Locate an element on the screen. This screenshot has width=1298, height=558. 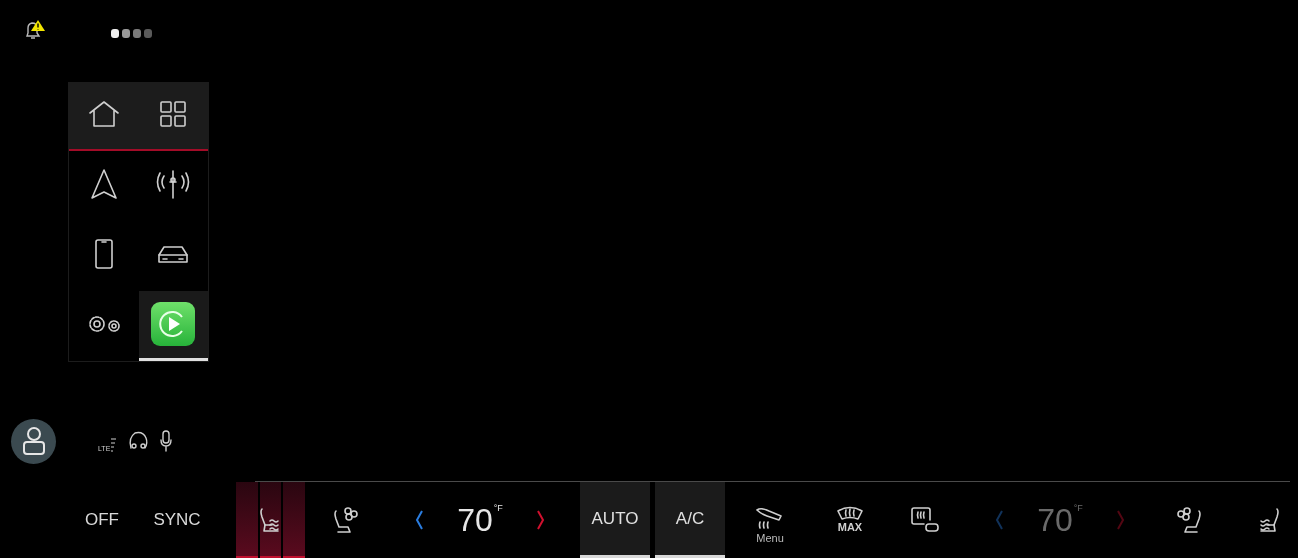
airflow-menu-button: Menu is located at coordinates (770, 520).